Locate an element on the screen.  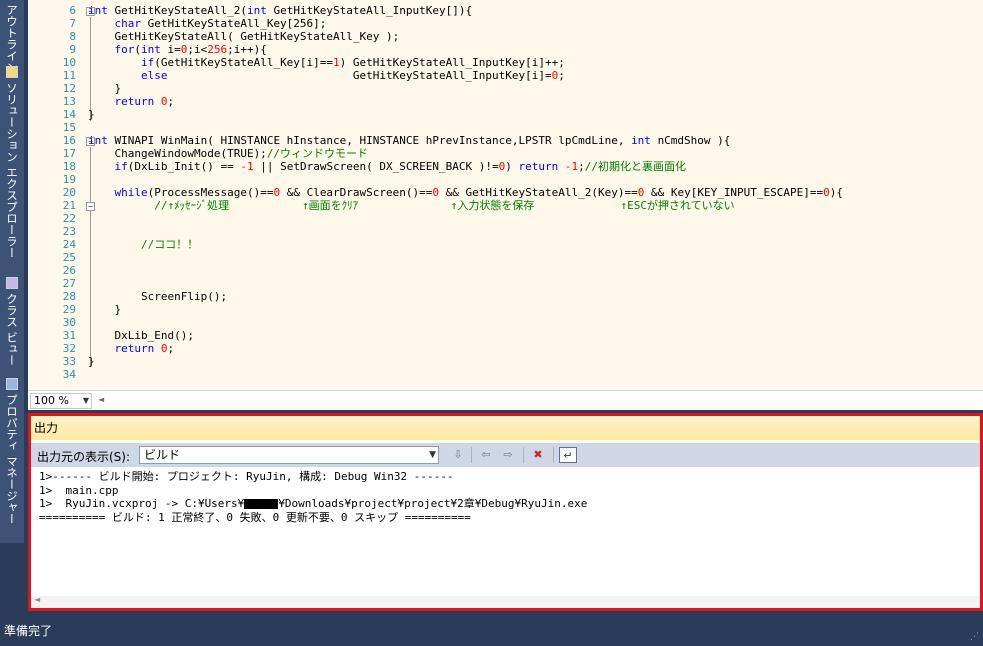
code-token: ;i< is located at coordinates (197, 49).